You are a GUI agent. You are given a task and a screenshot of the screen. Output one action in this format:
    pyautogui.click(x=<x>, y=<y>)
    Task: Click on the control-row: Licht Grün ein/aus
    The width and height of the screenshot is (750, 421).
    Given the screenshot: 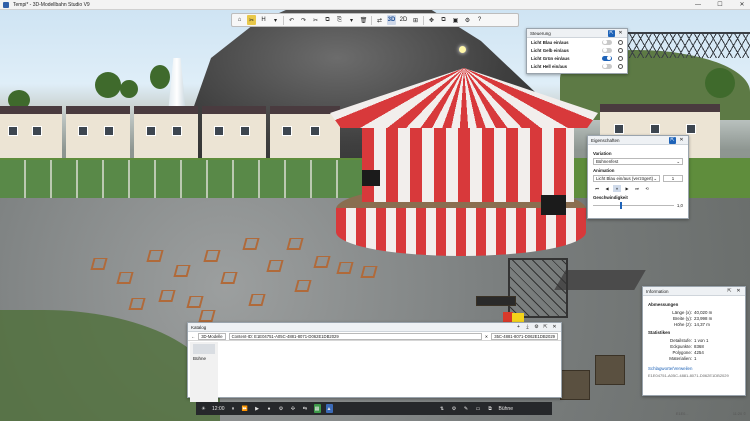 What is the action you would take?
    pyautogui.click(x=577, y=58)
    